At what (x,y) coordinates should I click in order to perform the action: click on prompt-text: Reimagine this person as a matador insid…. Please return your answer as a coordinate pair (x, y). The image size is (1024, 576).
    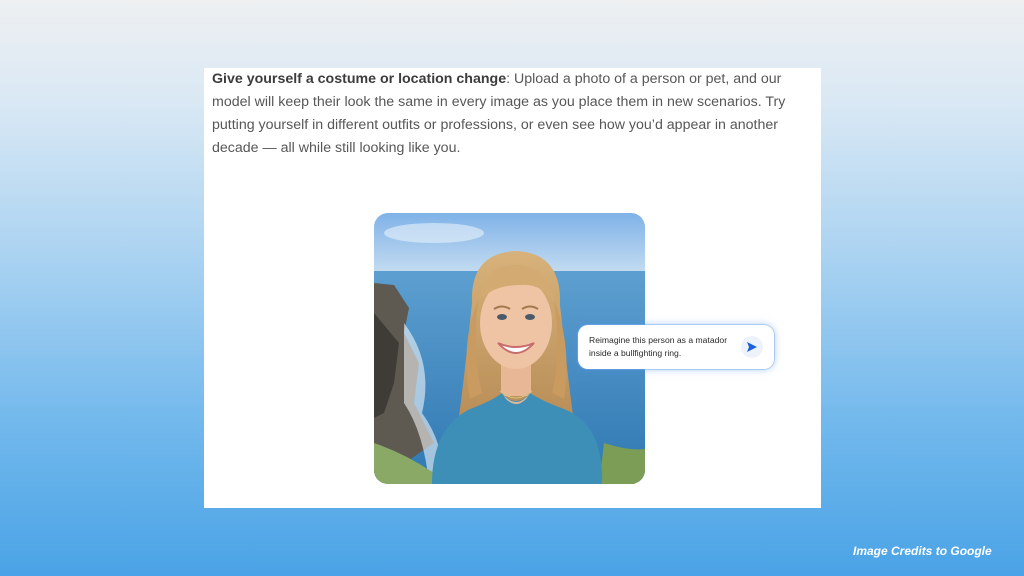
    Looking at the image, I should click on (664, 347).